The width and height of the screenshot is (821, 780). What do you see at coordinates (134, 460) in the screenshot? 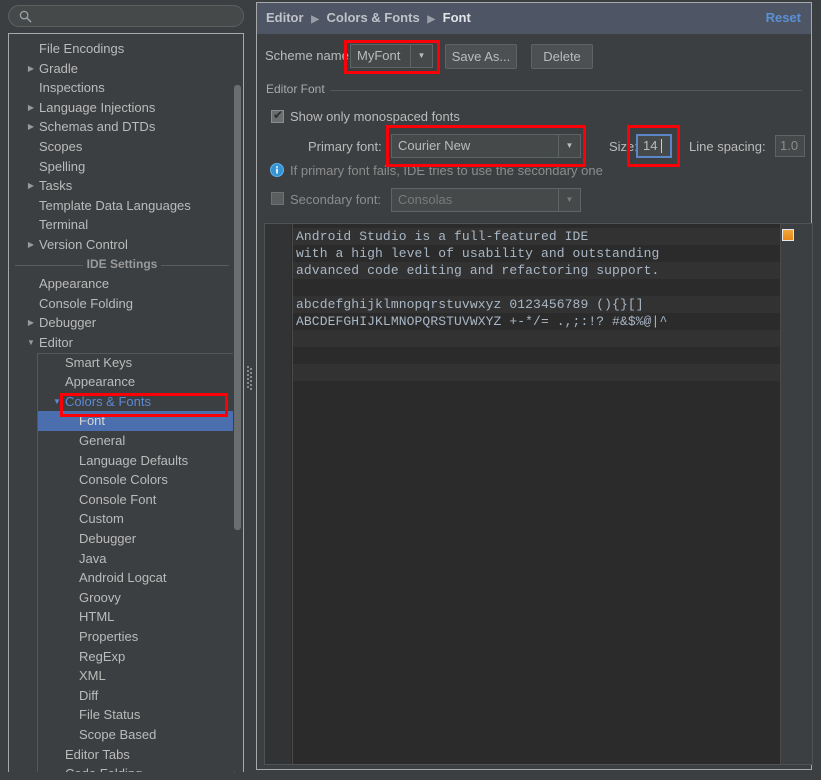
I see `sidebar-item-label: Language Defaults` at bounding box center [134, 460].